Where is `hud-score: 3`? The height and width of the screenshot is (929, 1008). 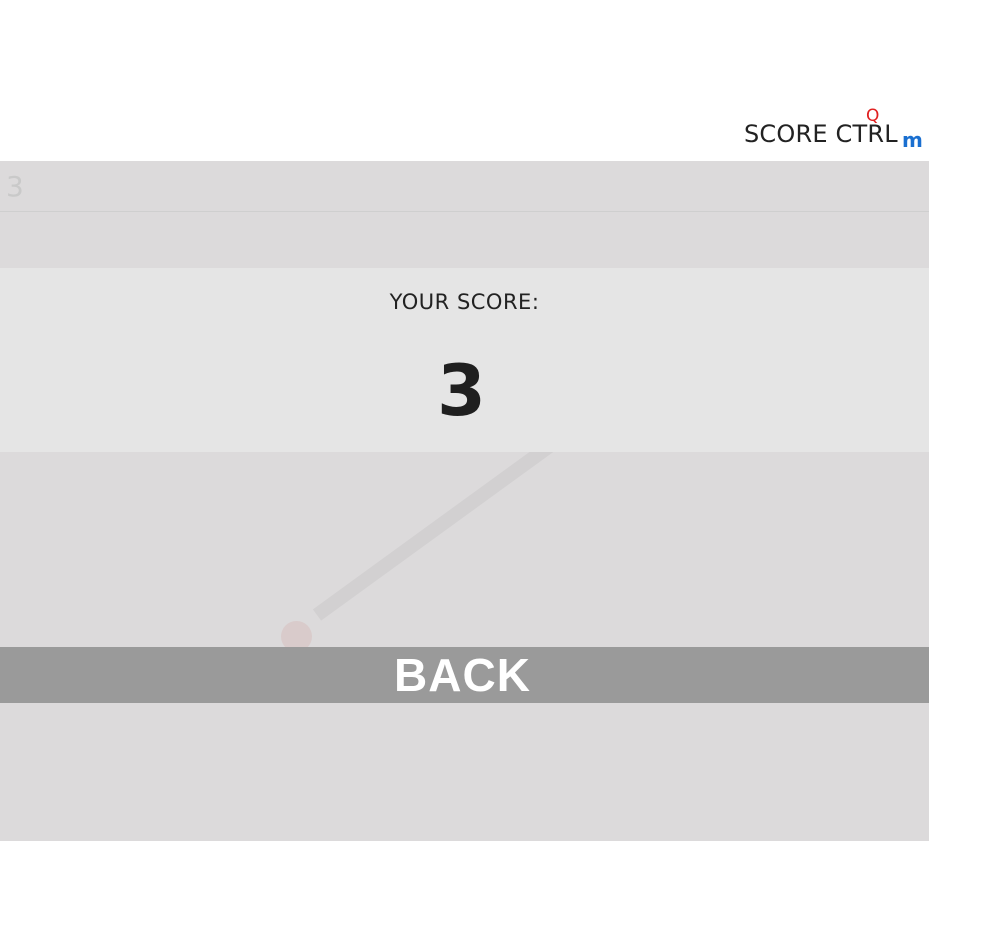 hud-score: 3 is located at coordinates (15, 186).